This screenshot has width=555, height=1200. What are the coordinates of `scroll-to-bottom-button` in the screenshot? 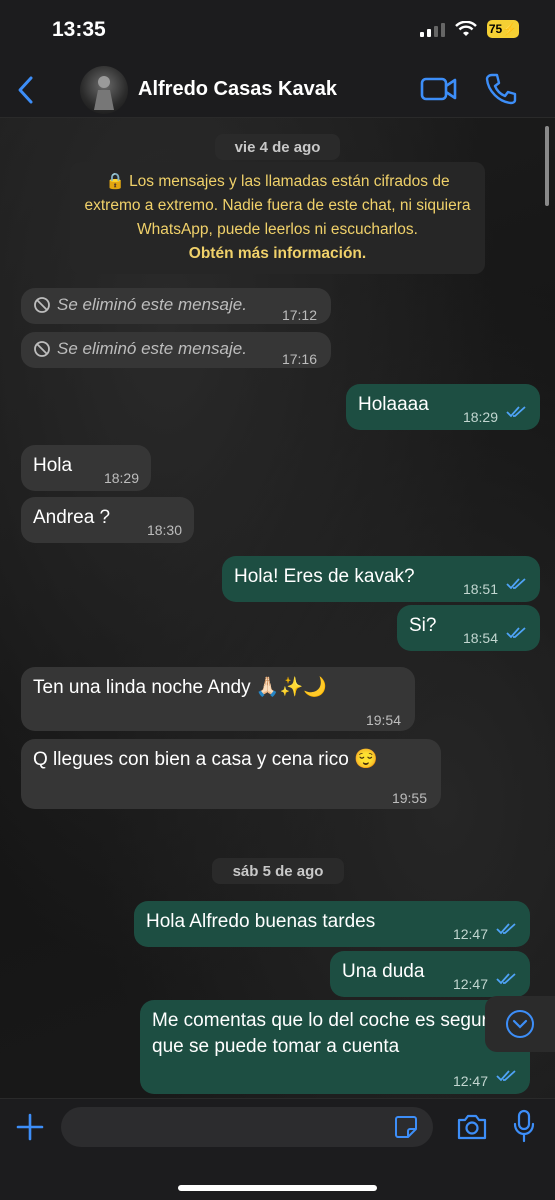 It's located at (520, 1024).